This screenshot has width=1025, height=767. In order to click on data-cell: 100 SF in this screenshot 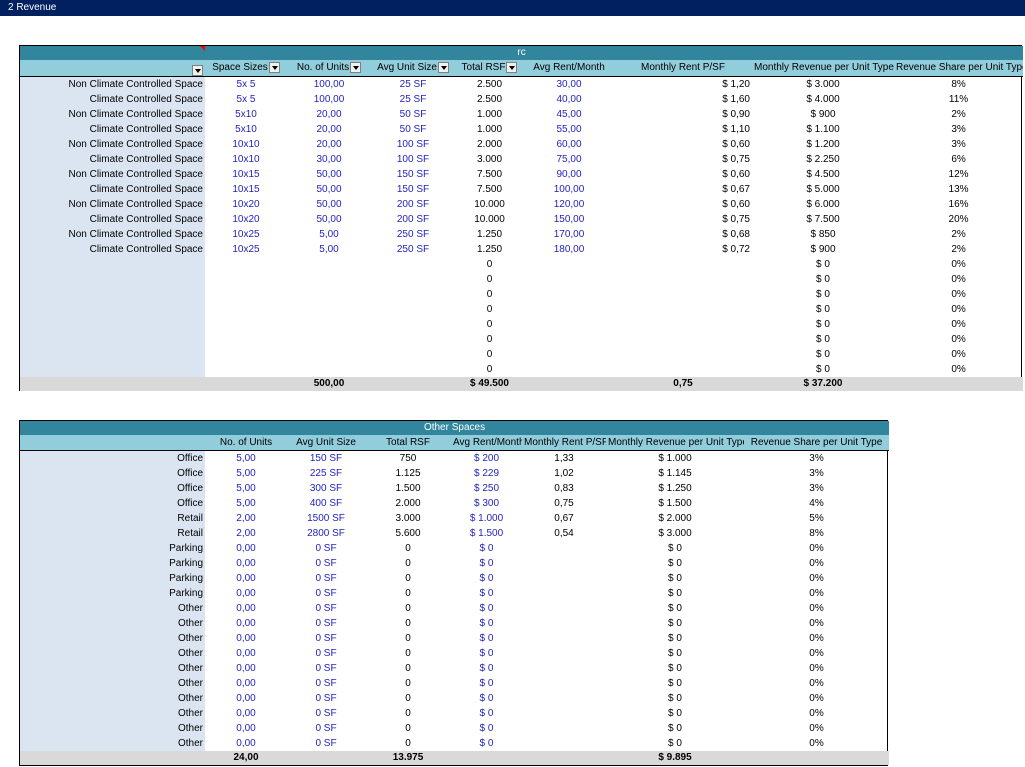, I will do `click(413, 144)`.